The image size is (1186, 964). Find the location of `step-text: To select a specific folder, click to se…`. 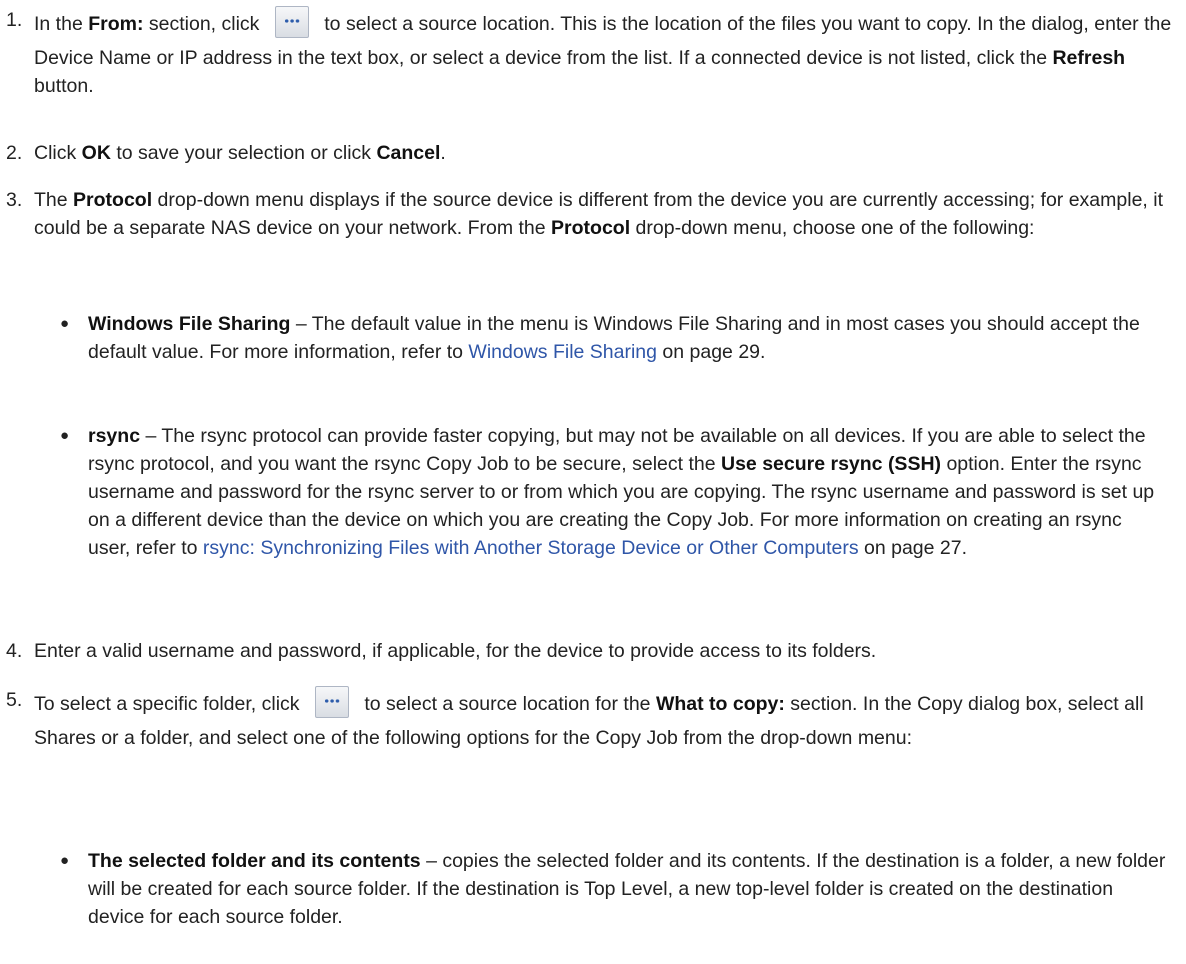

step-text: To select a specific folder, click to se… is located at coordinates (604, 719).